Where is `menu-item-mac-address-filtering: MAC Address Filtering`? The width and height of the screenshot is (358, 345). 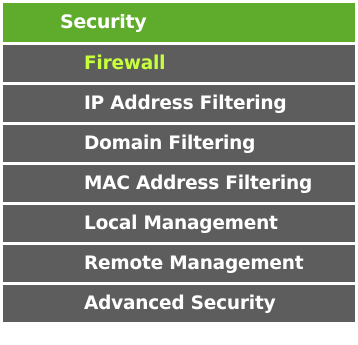 menu-item-mac-address-filtering: MAC Address Filtering is located at coordinates (179, 183).